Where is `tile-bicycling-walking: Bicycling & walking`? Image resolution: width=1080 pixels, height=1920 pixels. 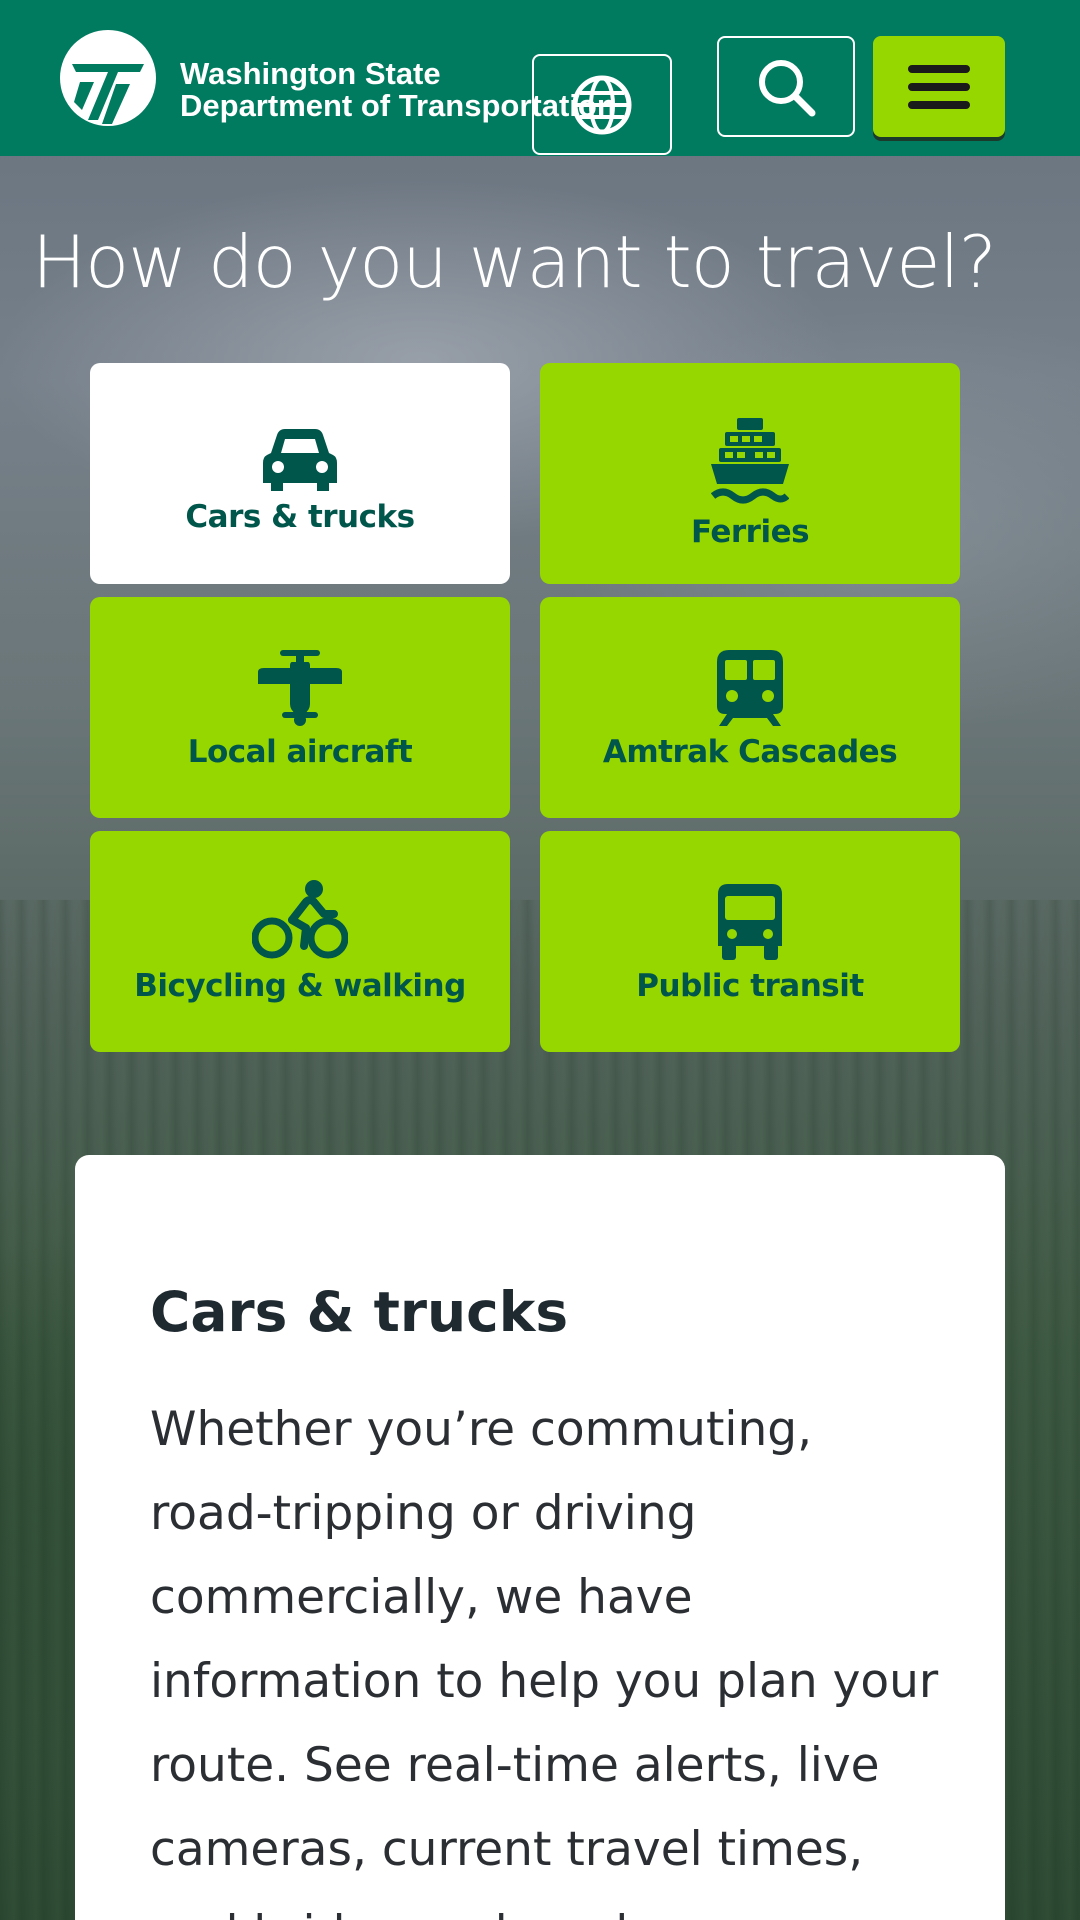
tile-bicycling-walking: Bicycling & walking is located at coordinates (300, 941).